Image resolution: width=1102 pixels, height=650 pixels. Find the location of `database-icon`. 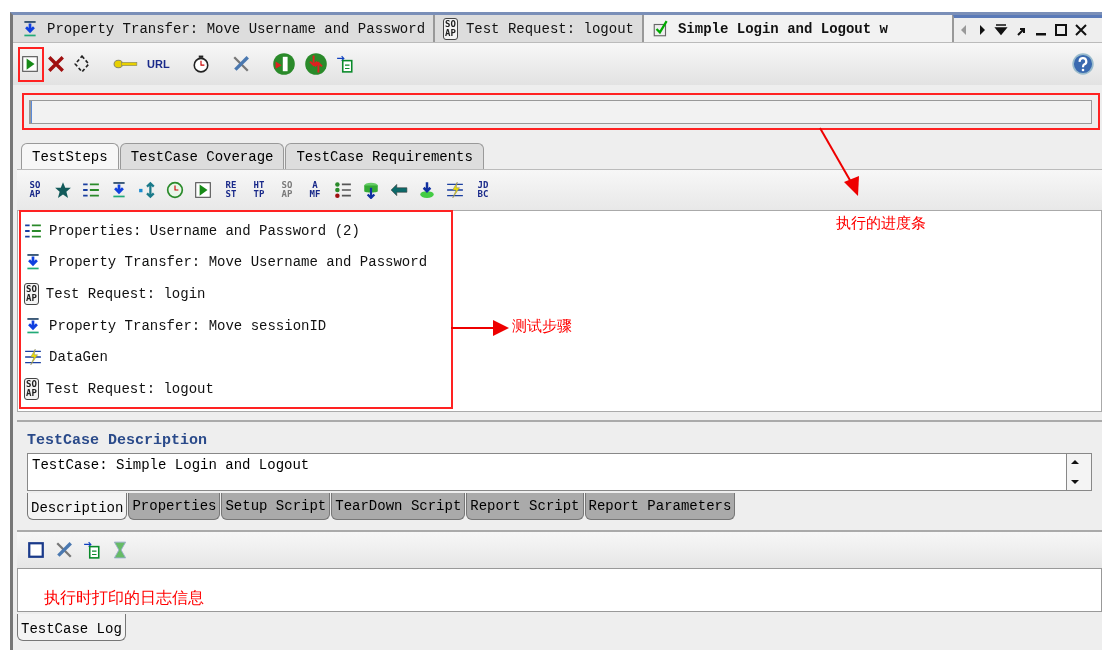

database-icon is located at coordinates (371, 190).